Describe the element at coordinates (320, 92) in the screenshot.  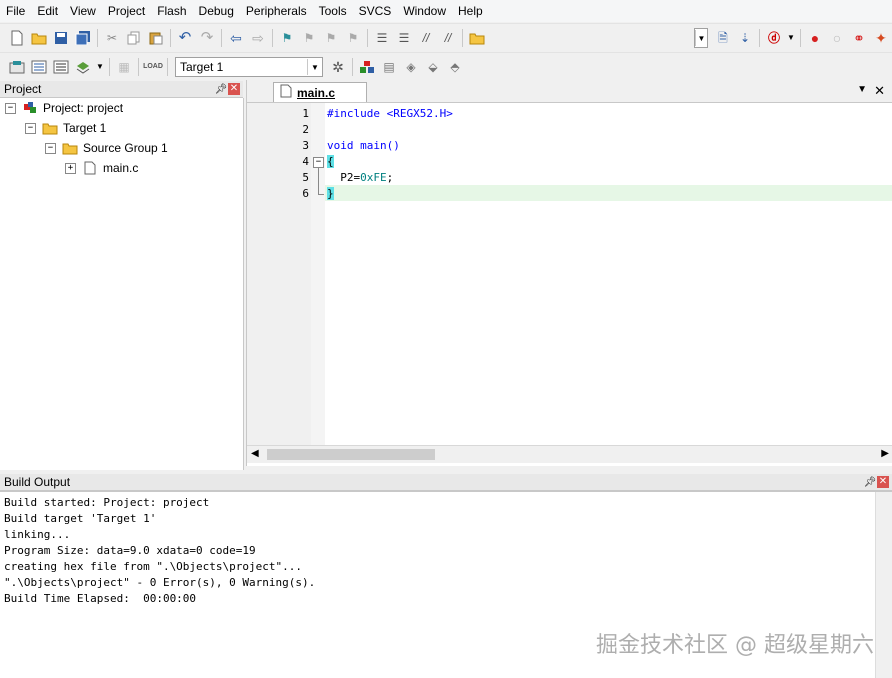
I see `tab-main-c: main.c` at that location.